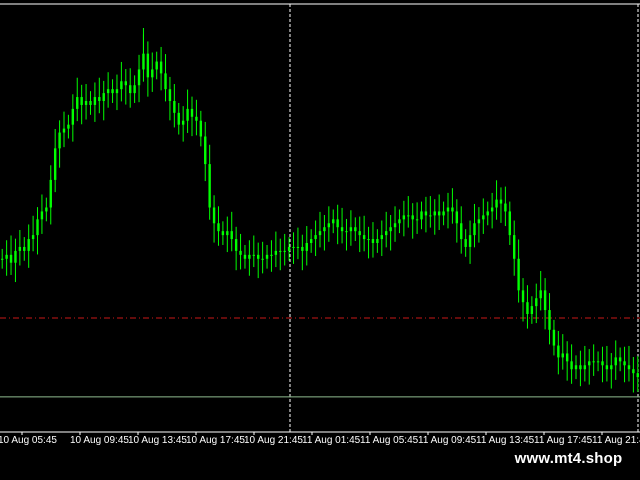 The width and height of the screenshot is (640, 480). What do you see at coordinates (157, 440) in the screenshot?
I see `x-tick-label: 10 Aug 13:45` at bounding box center [157, 440].